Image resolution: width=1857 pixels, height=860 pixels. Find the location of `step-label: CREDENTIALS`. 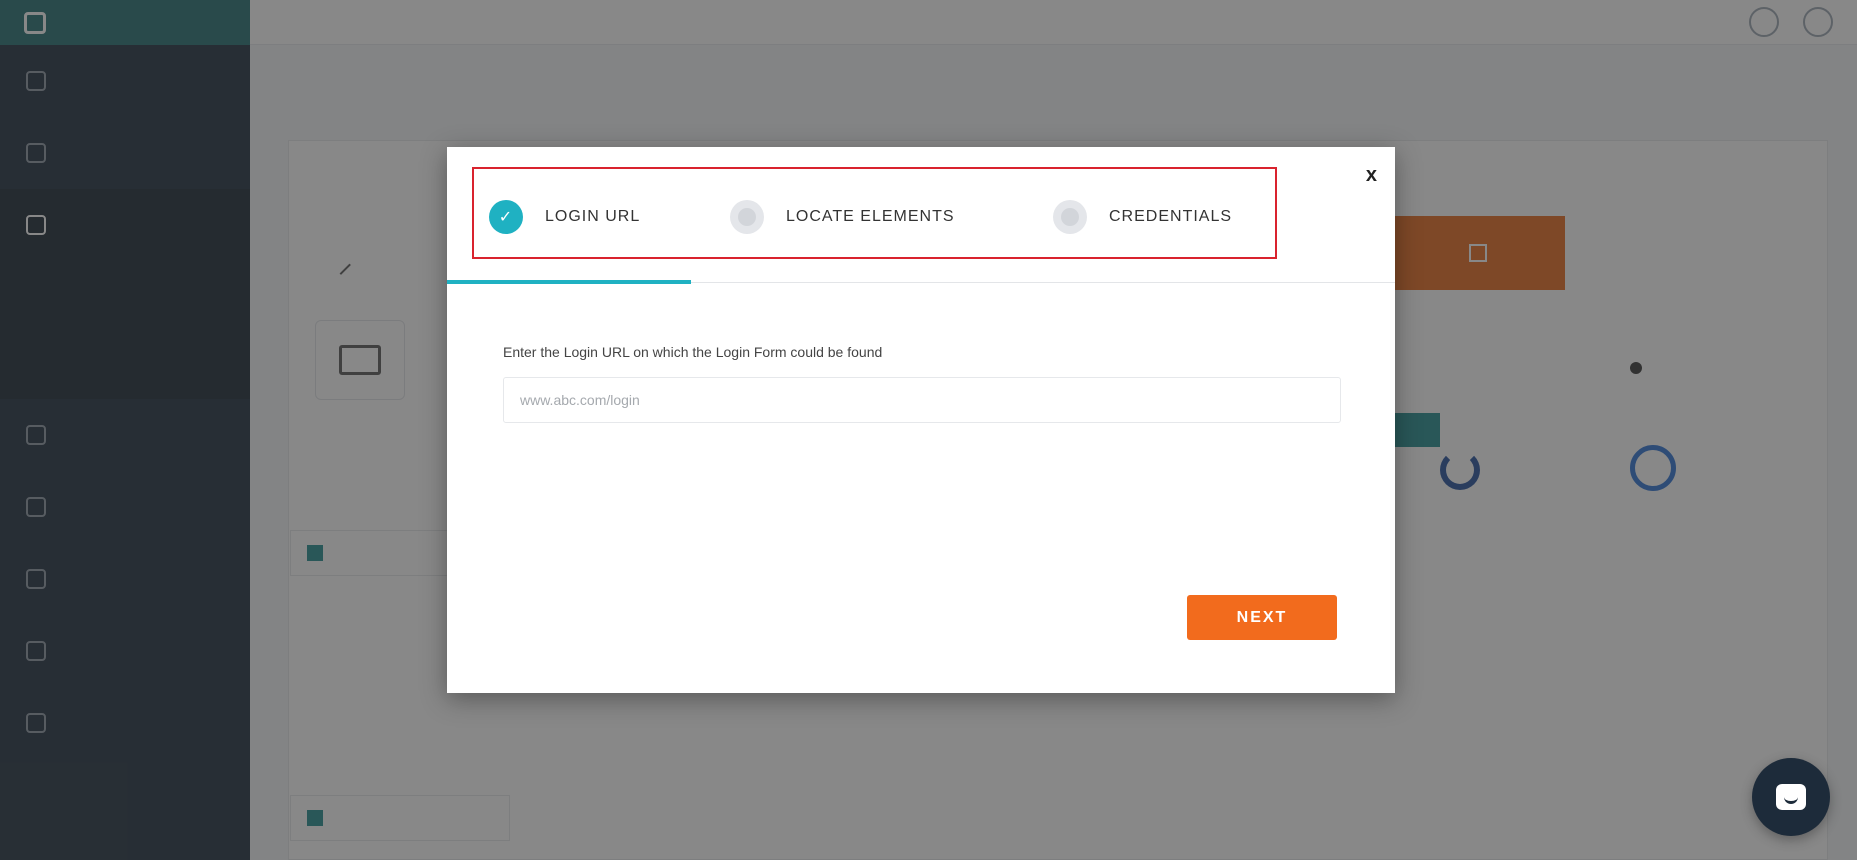

step-label: CREDENTIALS is located at coordinates (1171, 216).